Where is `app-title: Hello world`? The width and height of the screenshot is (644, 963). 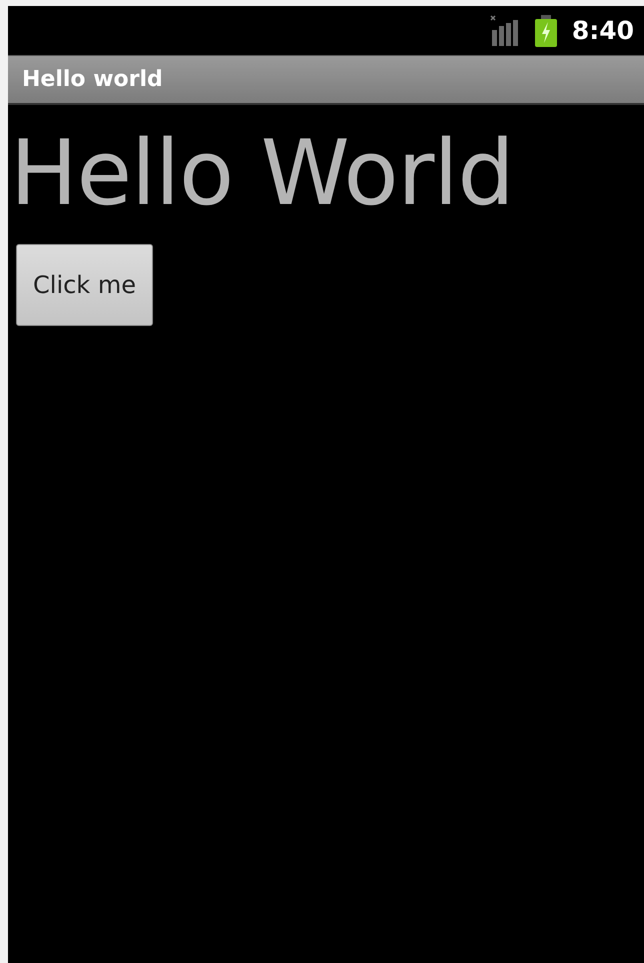
app-title: Hello world is located at coordinates (92, 80).